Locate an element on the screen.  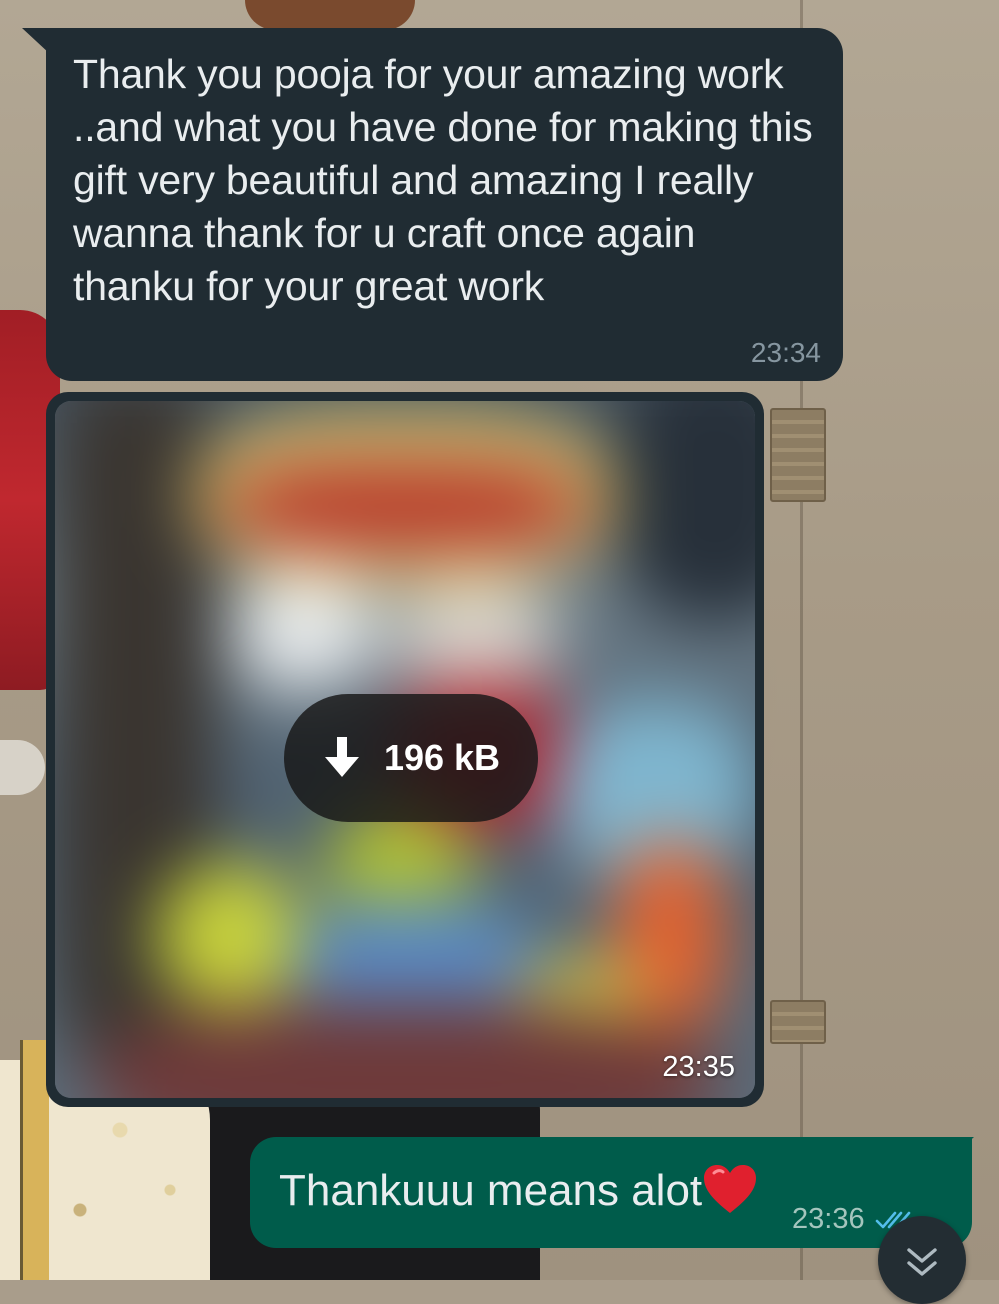
download-size: 196 kB is located at coordinates (442, 757).